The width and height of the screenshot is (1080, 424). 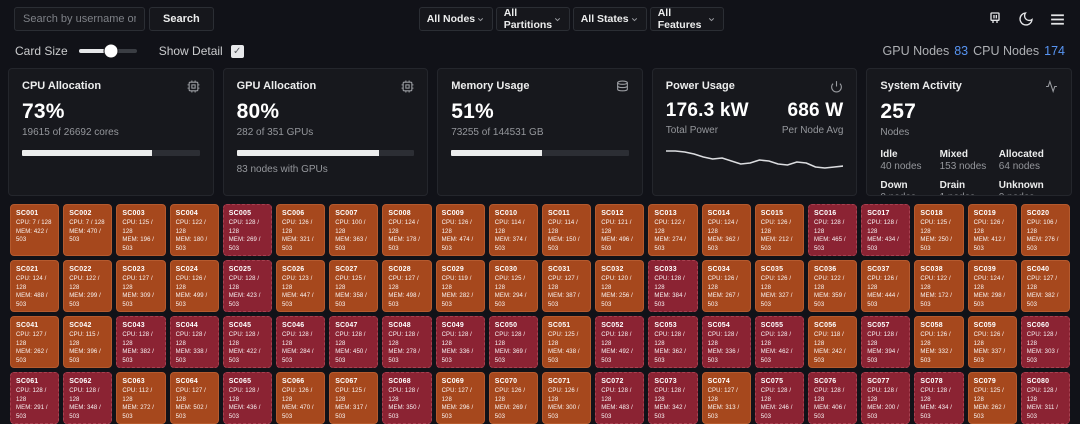 What do you see at coordinates (460, 342) in the screenshot?
I see `node-card: SC049 CPU: 128 / 128 MEM: 336 / 503` at bounding box center [460, 342].